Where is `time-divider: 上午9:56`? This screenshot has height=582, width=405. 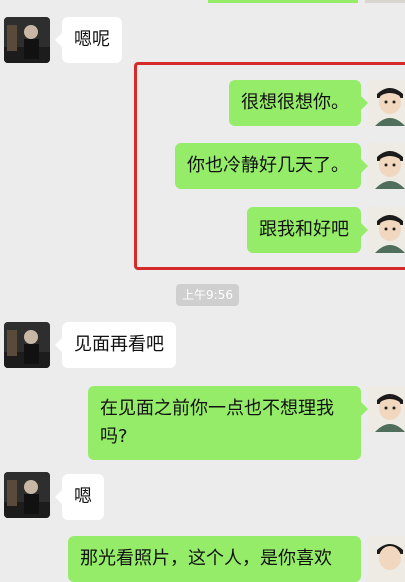
time-divider: 上午9:56 is located at coordinates (207, 295).